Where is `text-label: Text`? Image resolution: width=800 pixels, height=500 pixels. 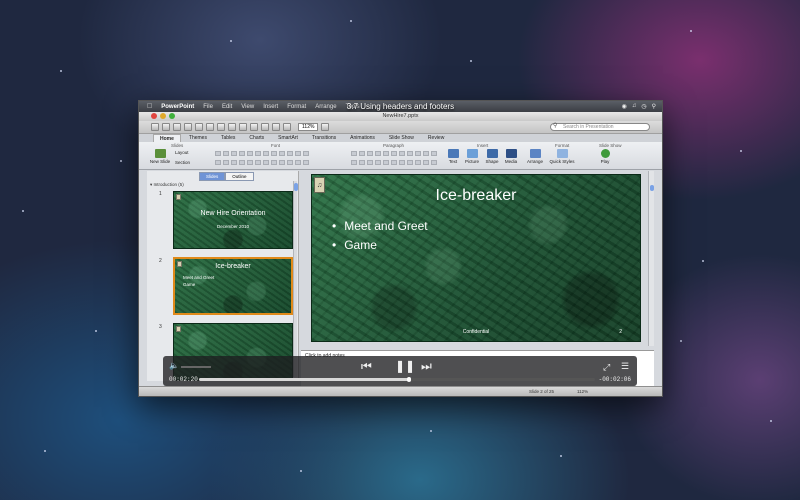 text-label: Text is located at coordinates (453, 161).